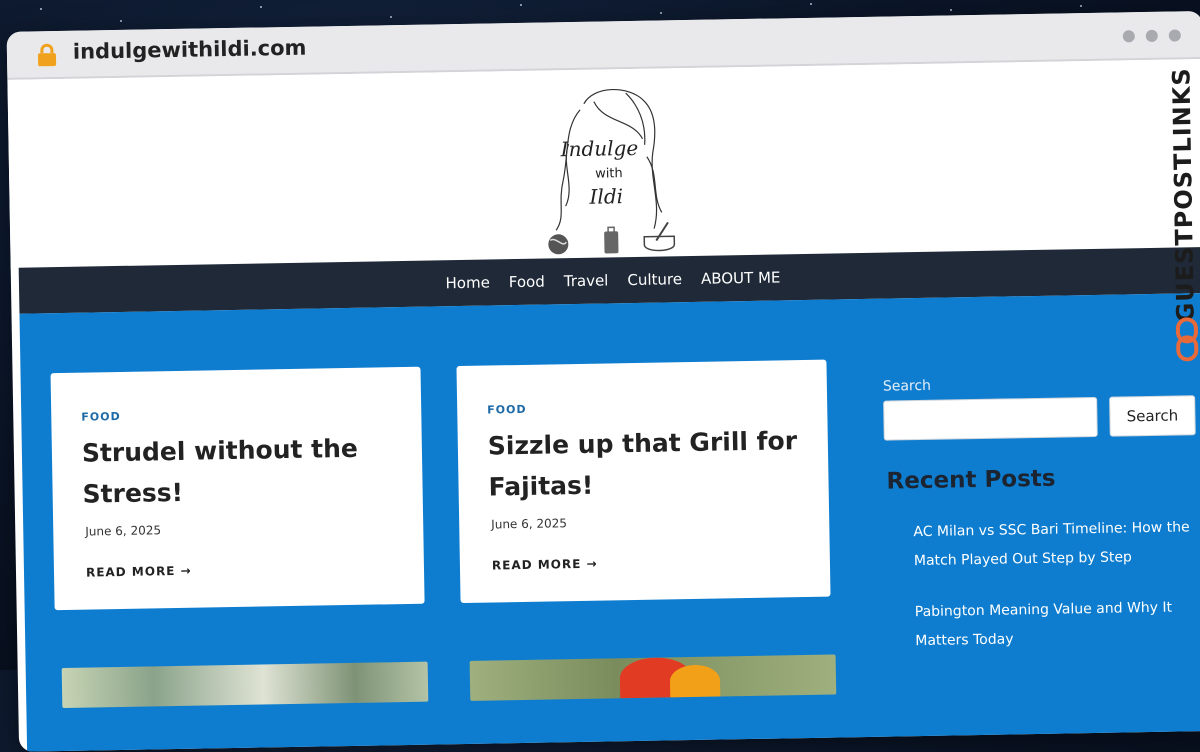  What do you see at coordinates (611, 240) in the screenshot?
I see `suitcase-icon` at bounding box center [611, 240].